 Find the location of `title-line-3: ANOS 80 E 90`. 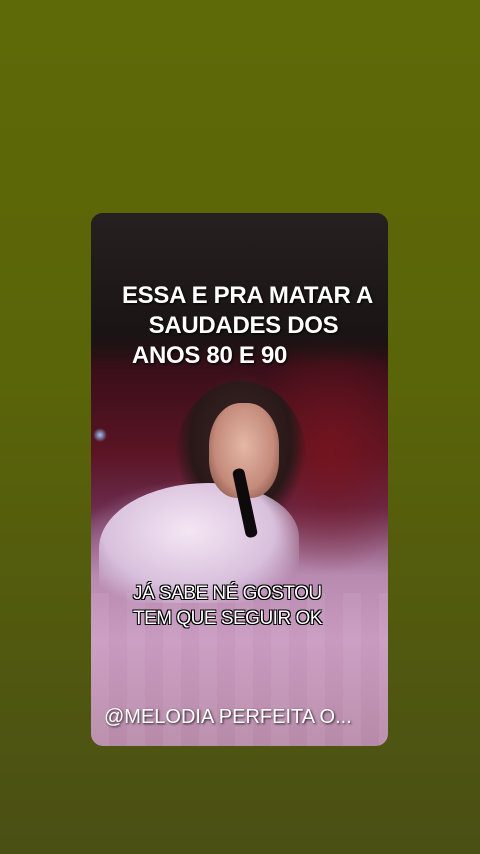

title-line-3: ANOS 80 E 90 is located at coordinates (209, 355).